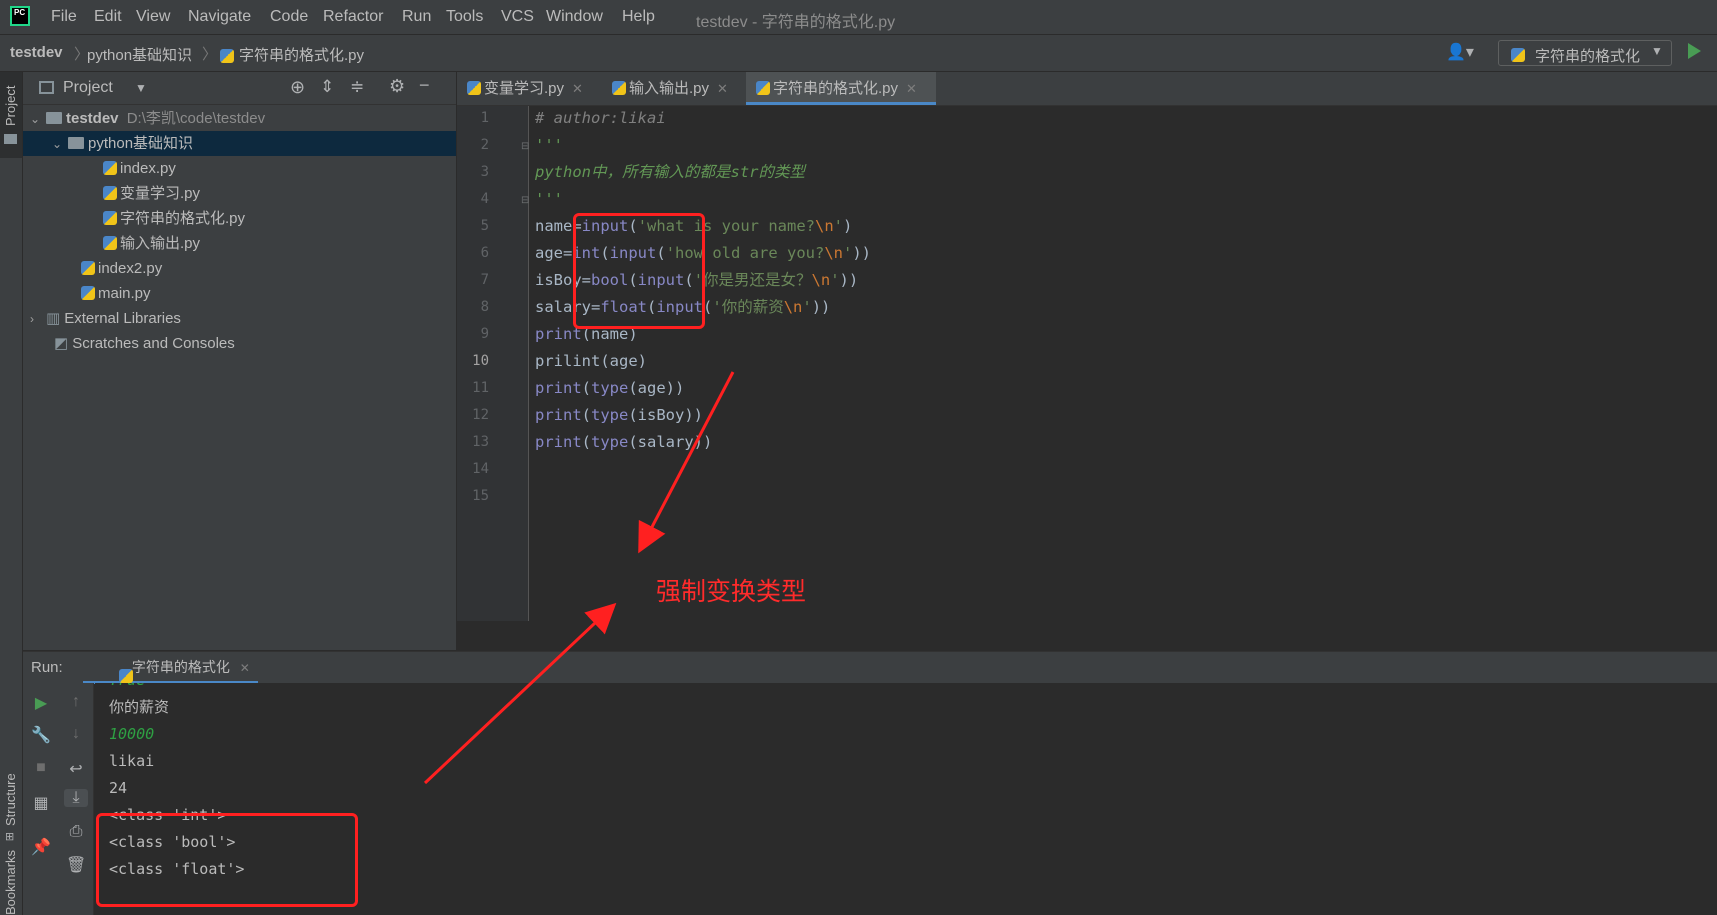 The image size is (1717, 915). What do you see at coordinates (731, 591) in the screenshot?
I see `annotation-label: 强制变换类型` at bounding box center [731, 591].